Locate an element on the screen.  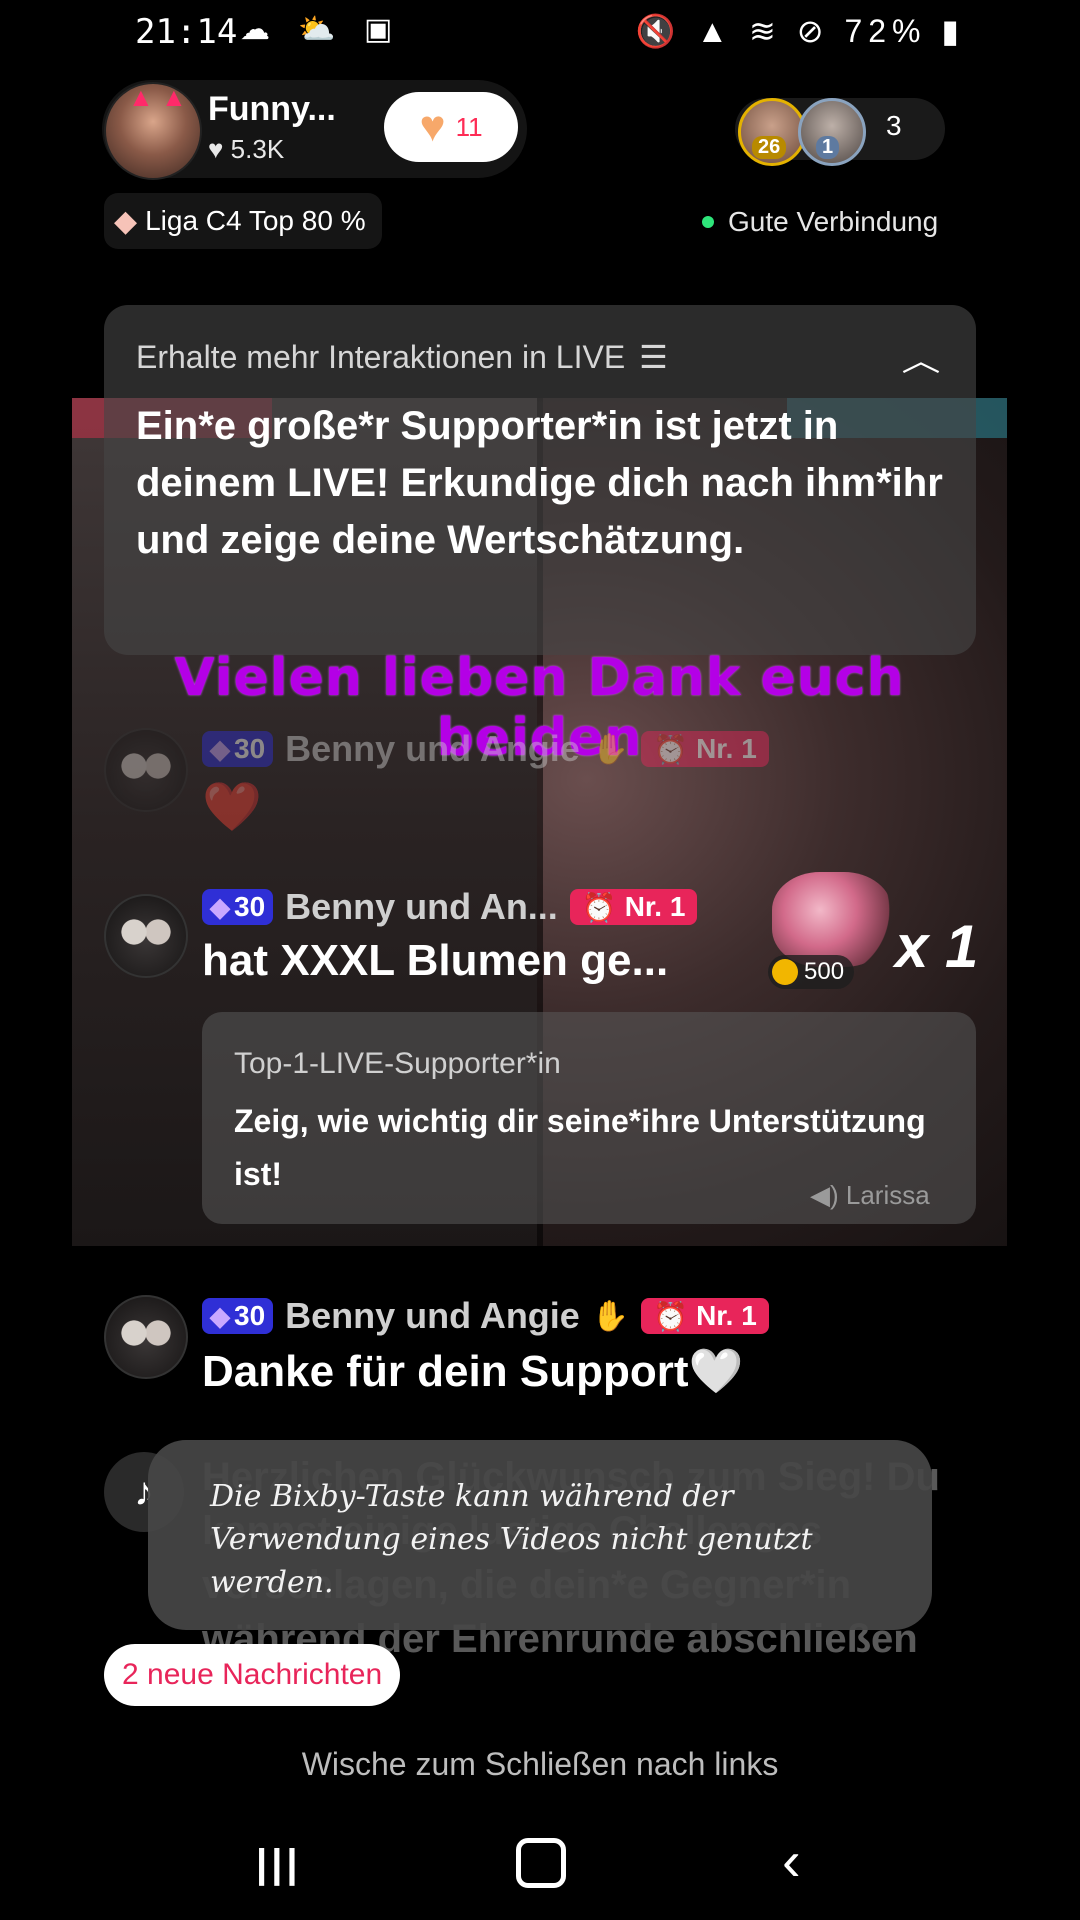
comment-text: Danke für dein Support🤍 is located at coordinates (473, 1371).